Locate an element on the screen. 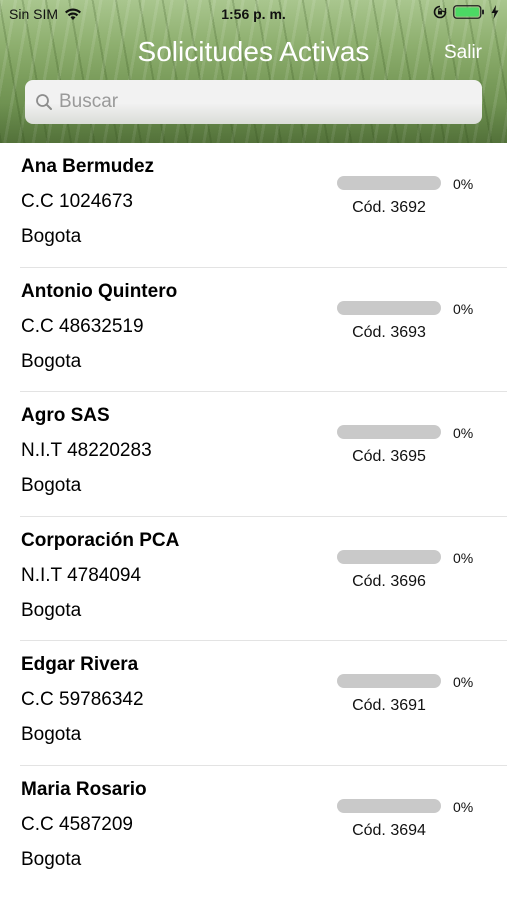 The height and width of the screenshot is (900, 507). charging-bolt-icon is located at coordinates (495, 12).